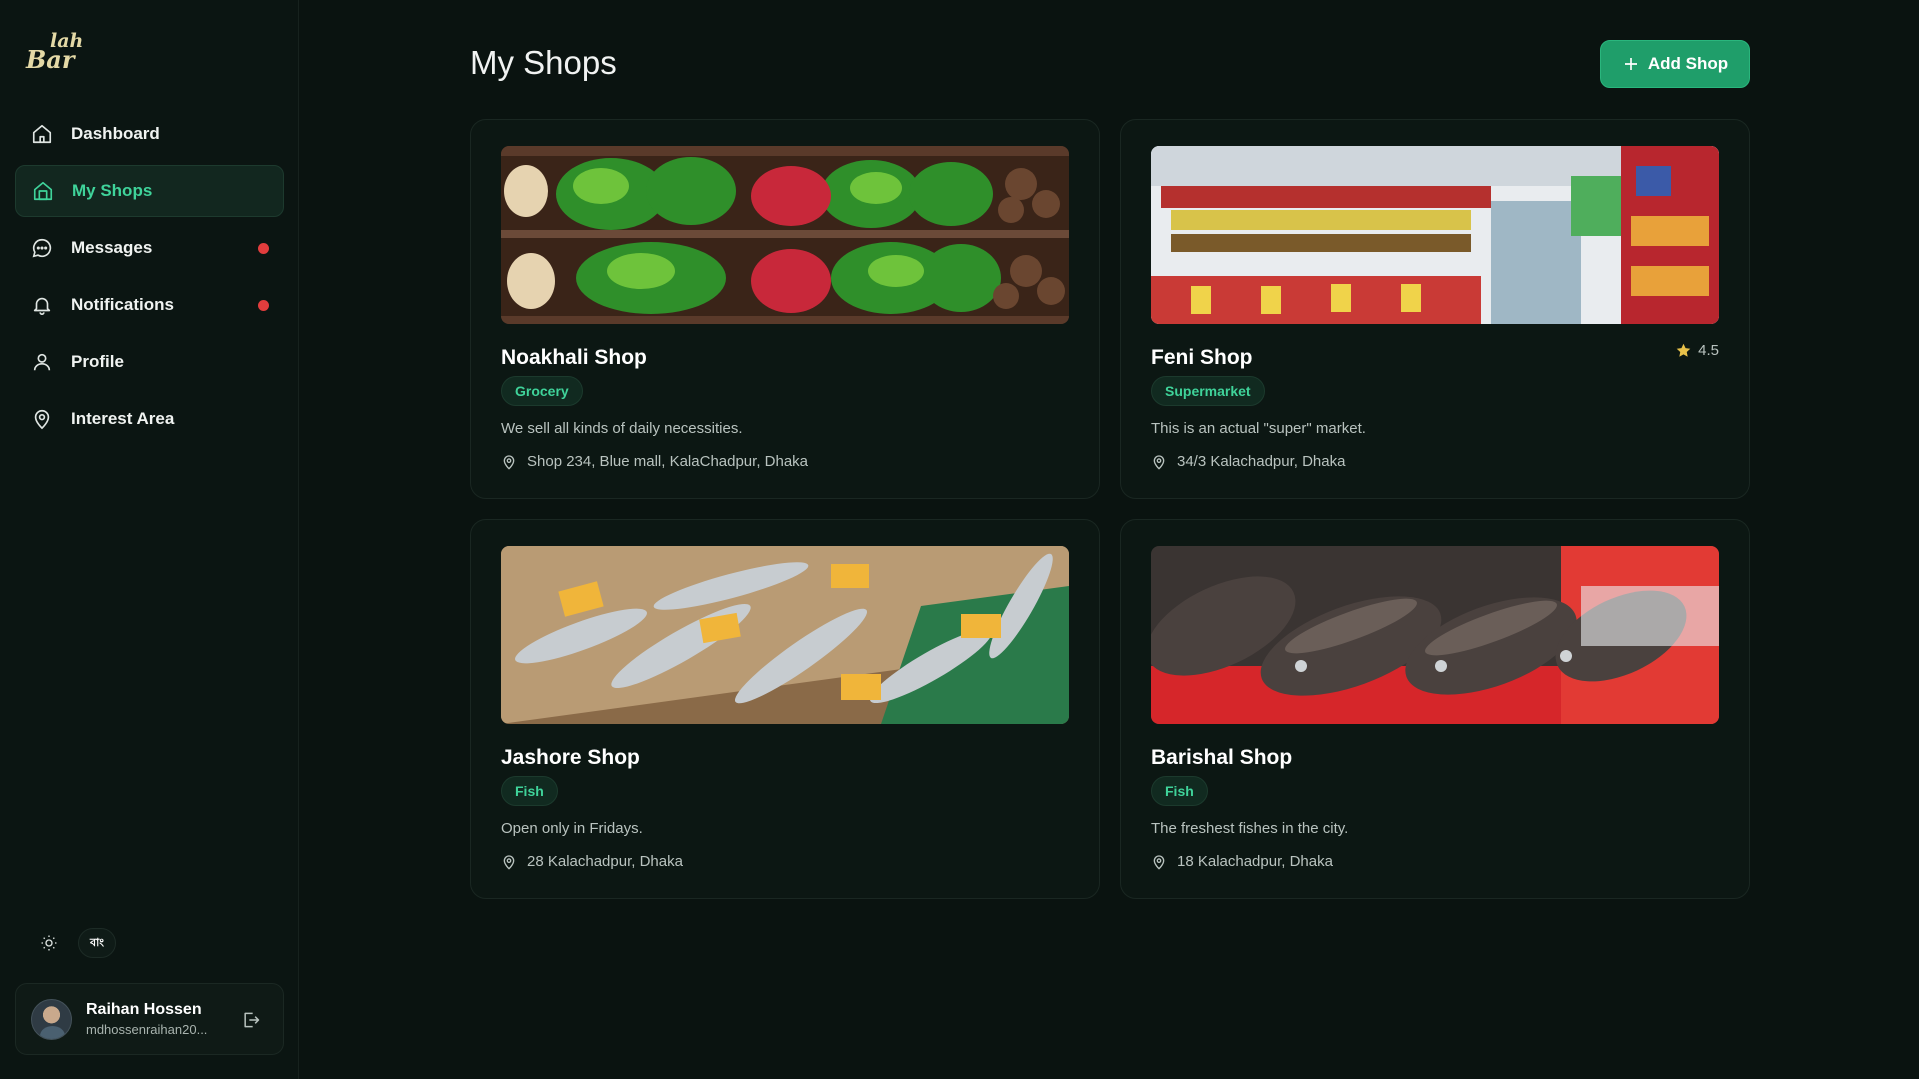 The width and height of the screenshot is (1919, 1079). What do you see at coordinates (1630, 64) in the screenshot?
I see `plus-icon` at bounding box center [1630, 64].